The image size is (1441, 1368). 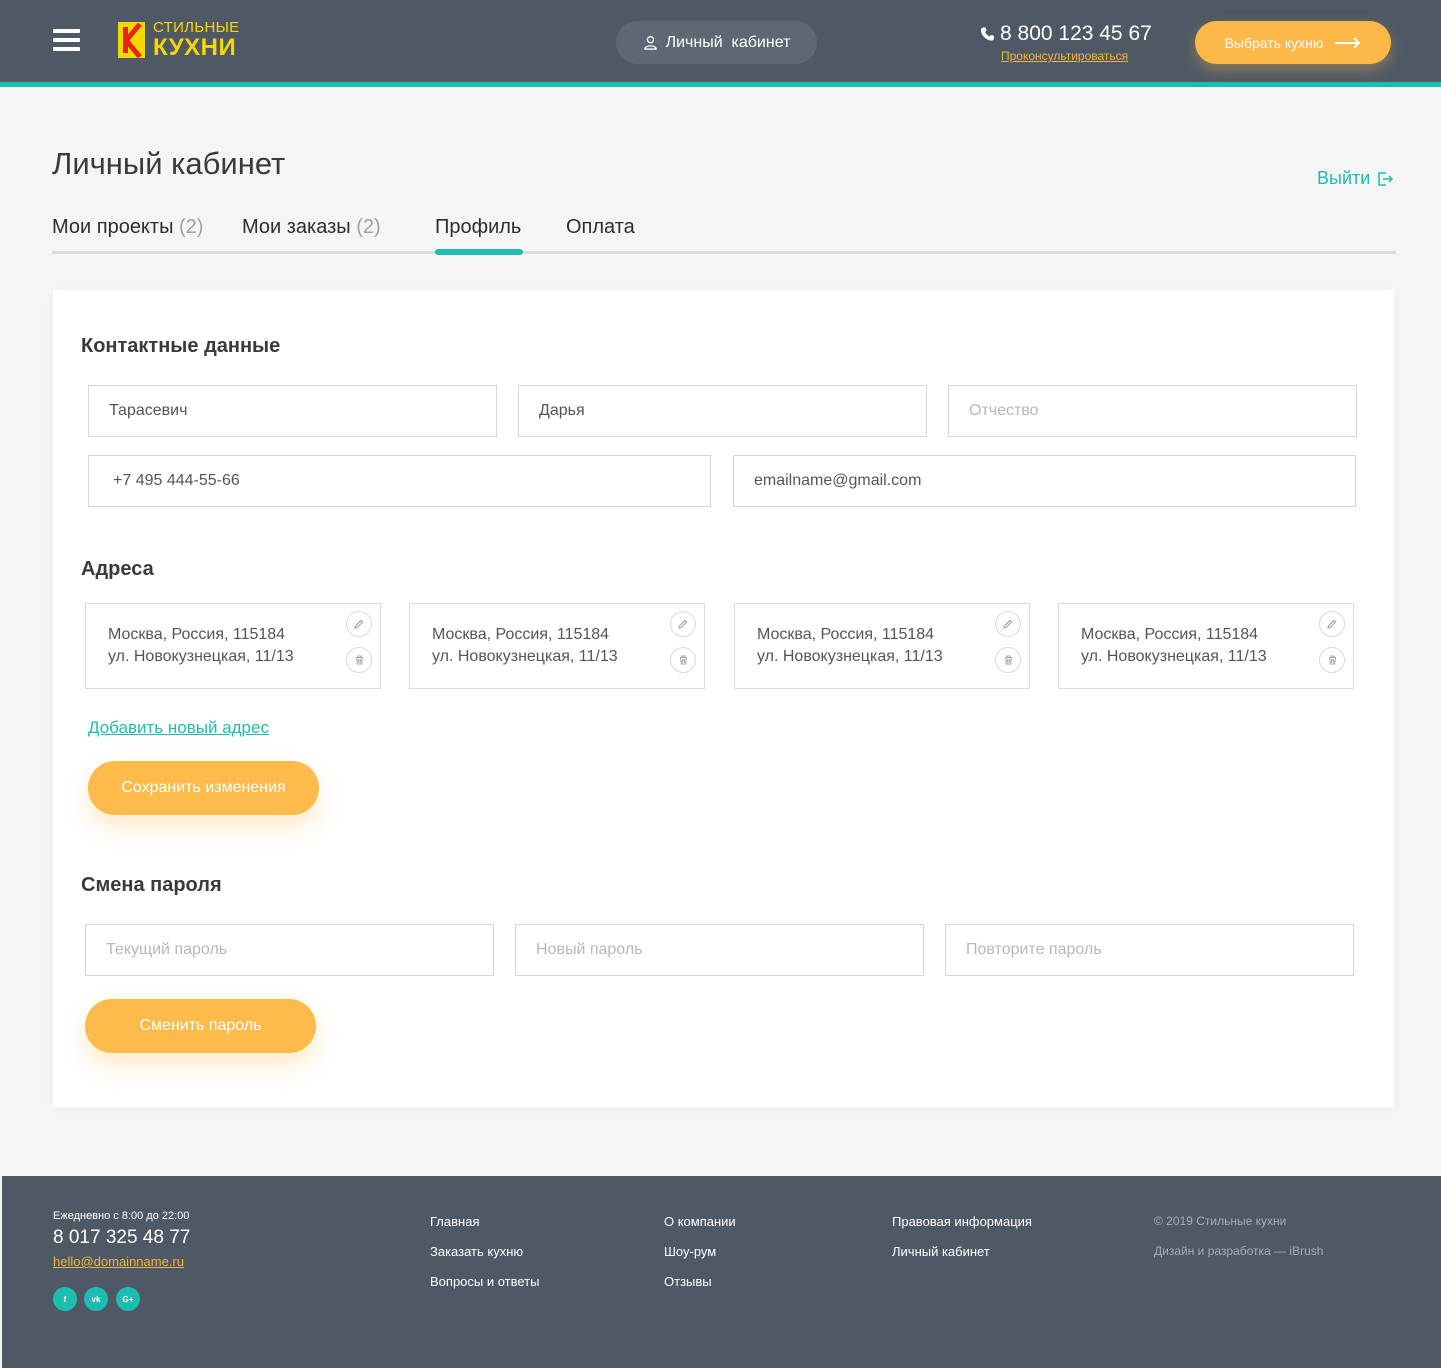 What do you see at coordinates (700, 1221) in the screenshot?
I see `footer-link-about: О компании` at bounding box center [700, 1221].